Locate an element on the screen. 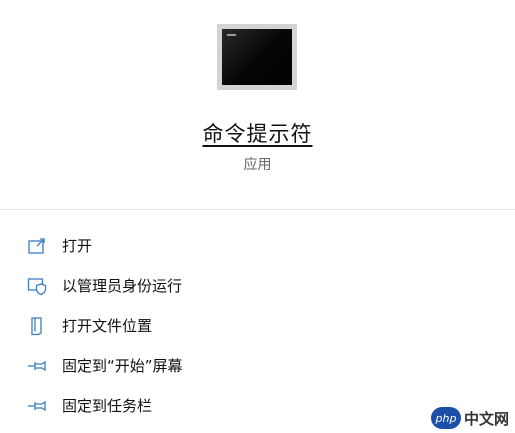  folder-location-icon is located at coordinates (37, 326).